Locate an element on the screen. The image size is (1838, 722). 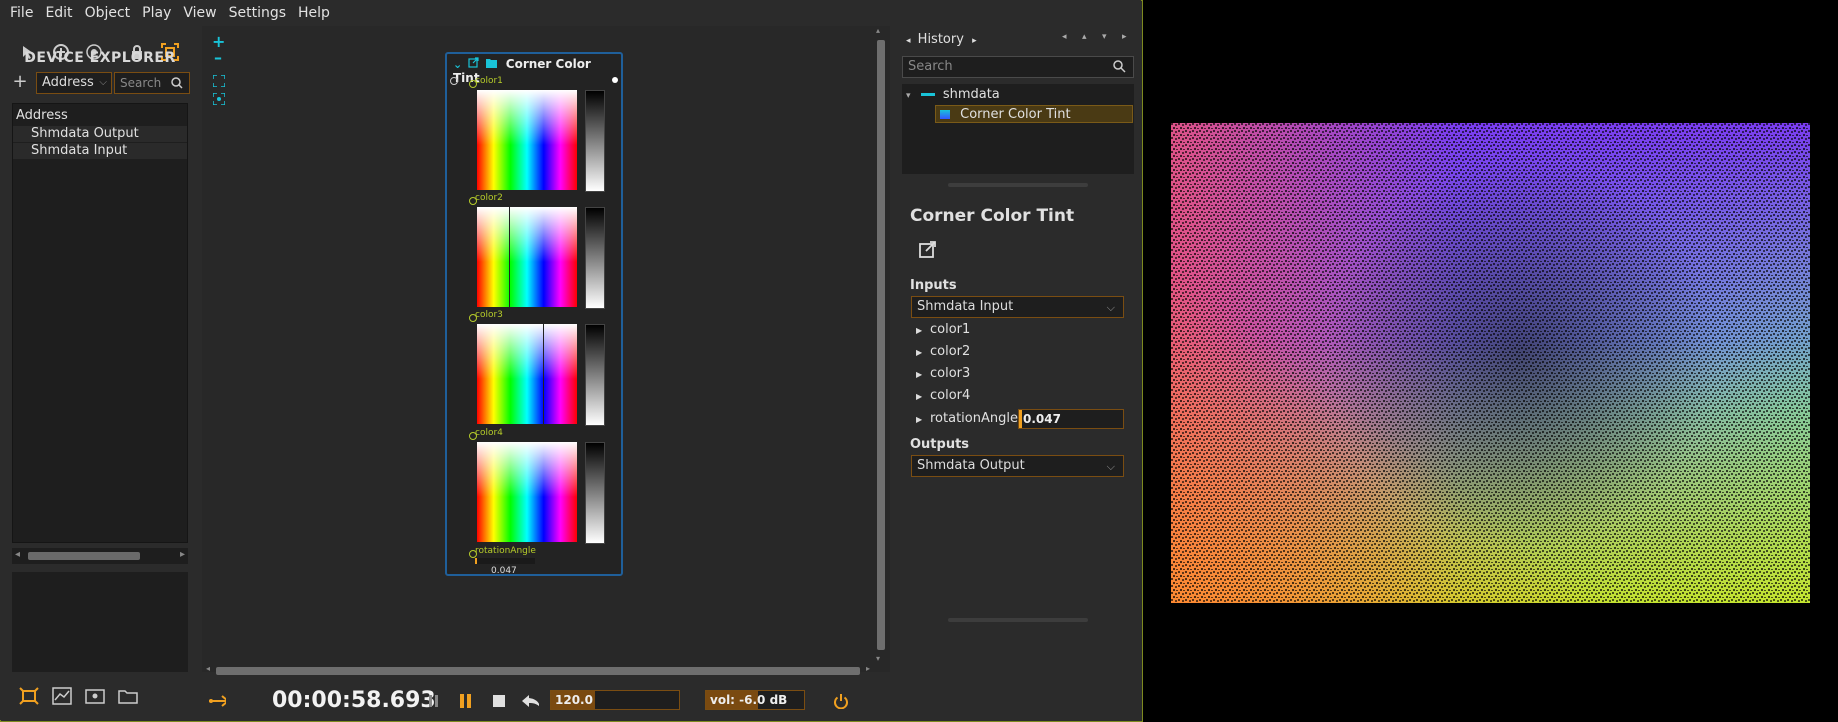
node-header: ⌄ Corner Color Tint is located at coordinates (534, 71).